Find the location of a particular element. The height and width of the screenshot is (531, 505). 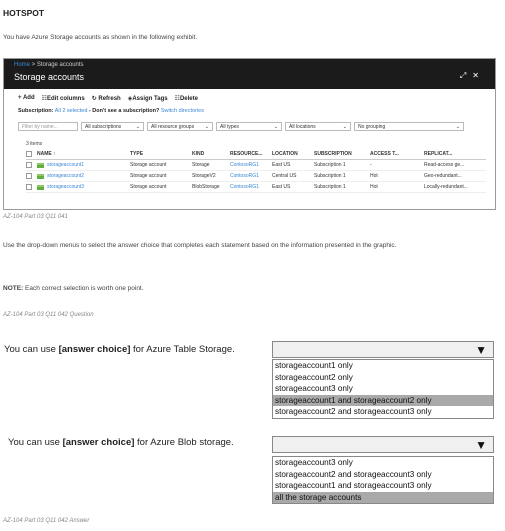

table-storage-dropdown: ▼ is located at coordinates (383, 349).